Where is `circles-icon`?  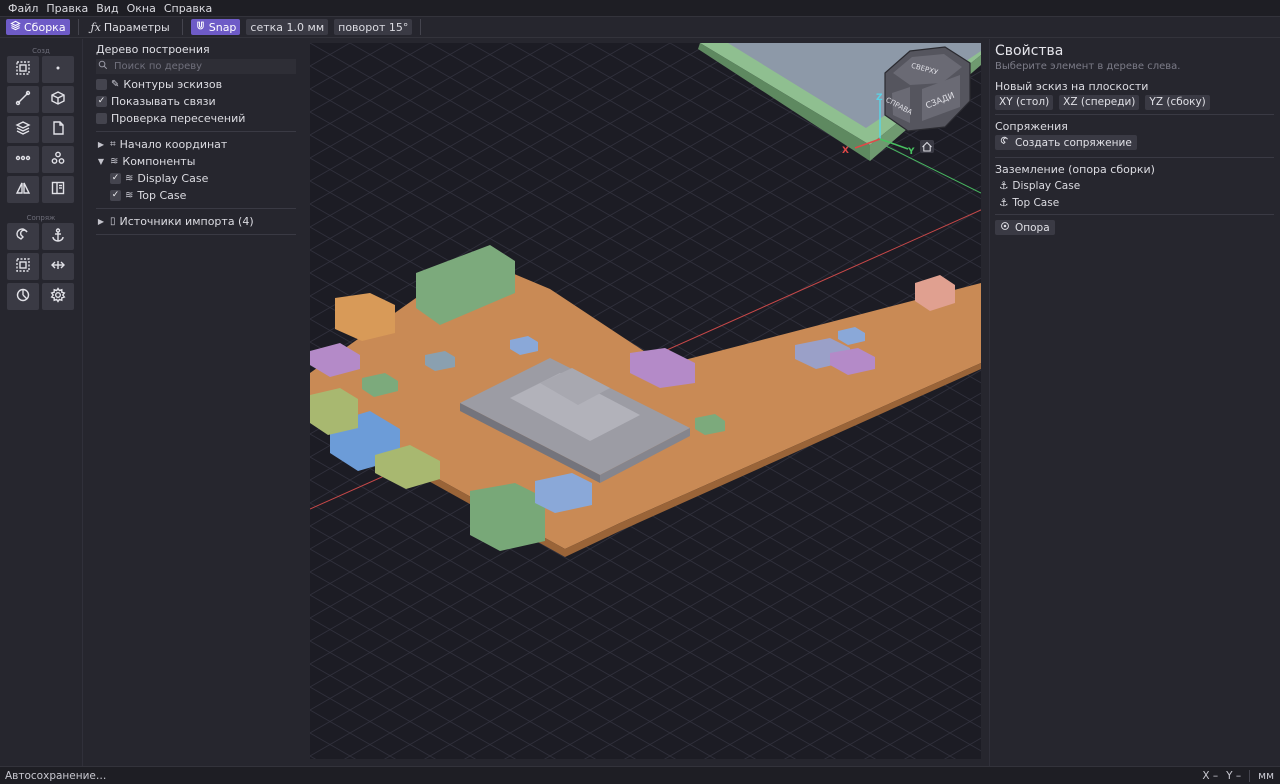 circles-icon is located at coordinates (58, 159).